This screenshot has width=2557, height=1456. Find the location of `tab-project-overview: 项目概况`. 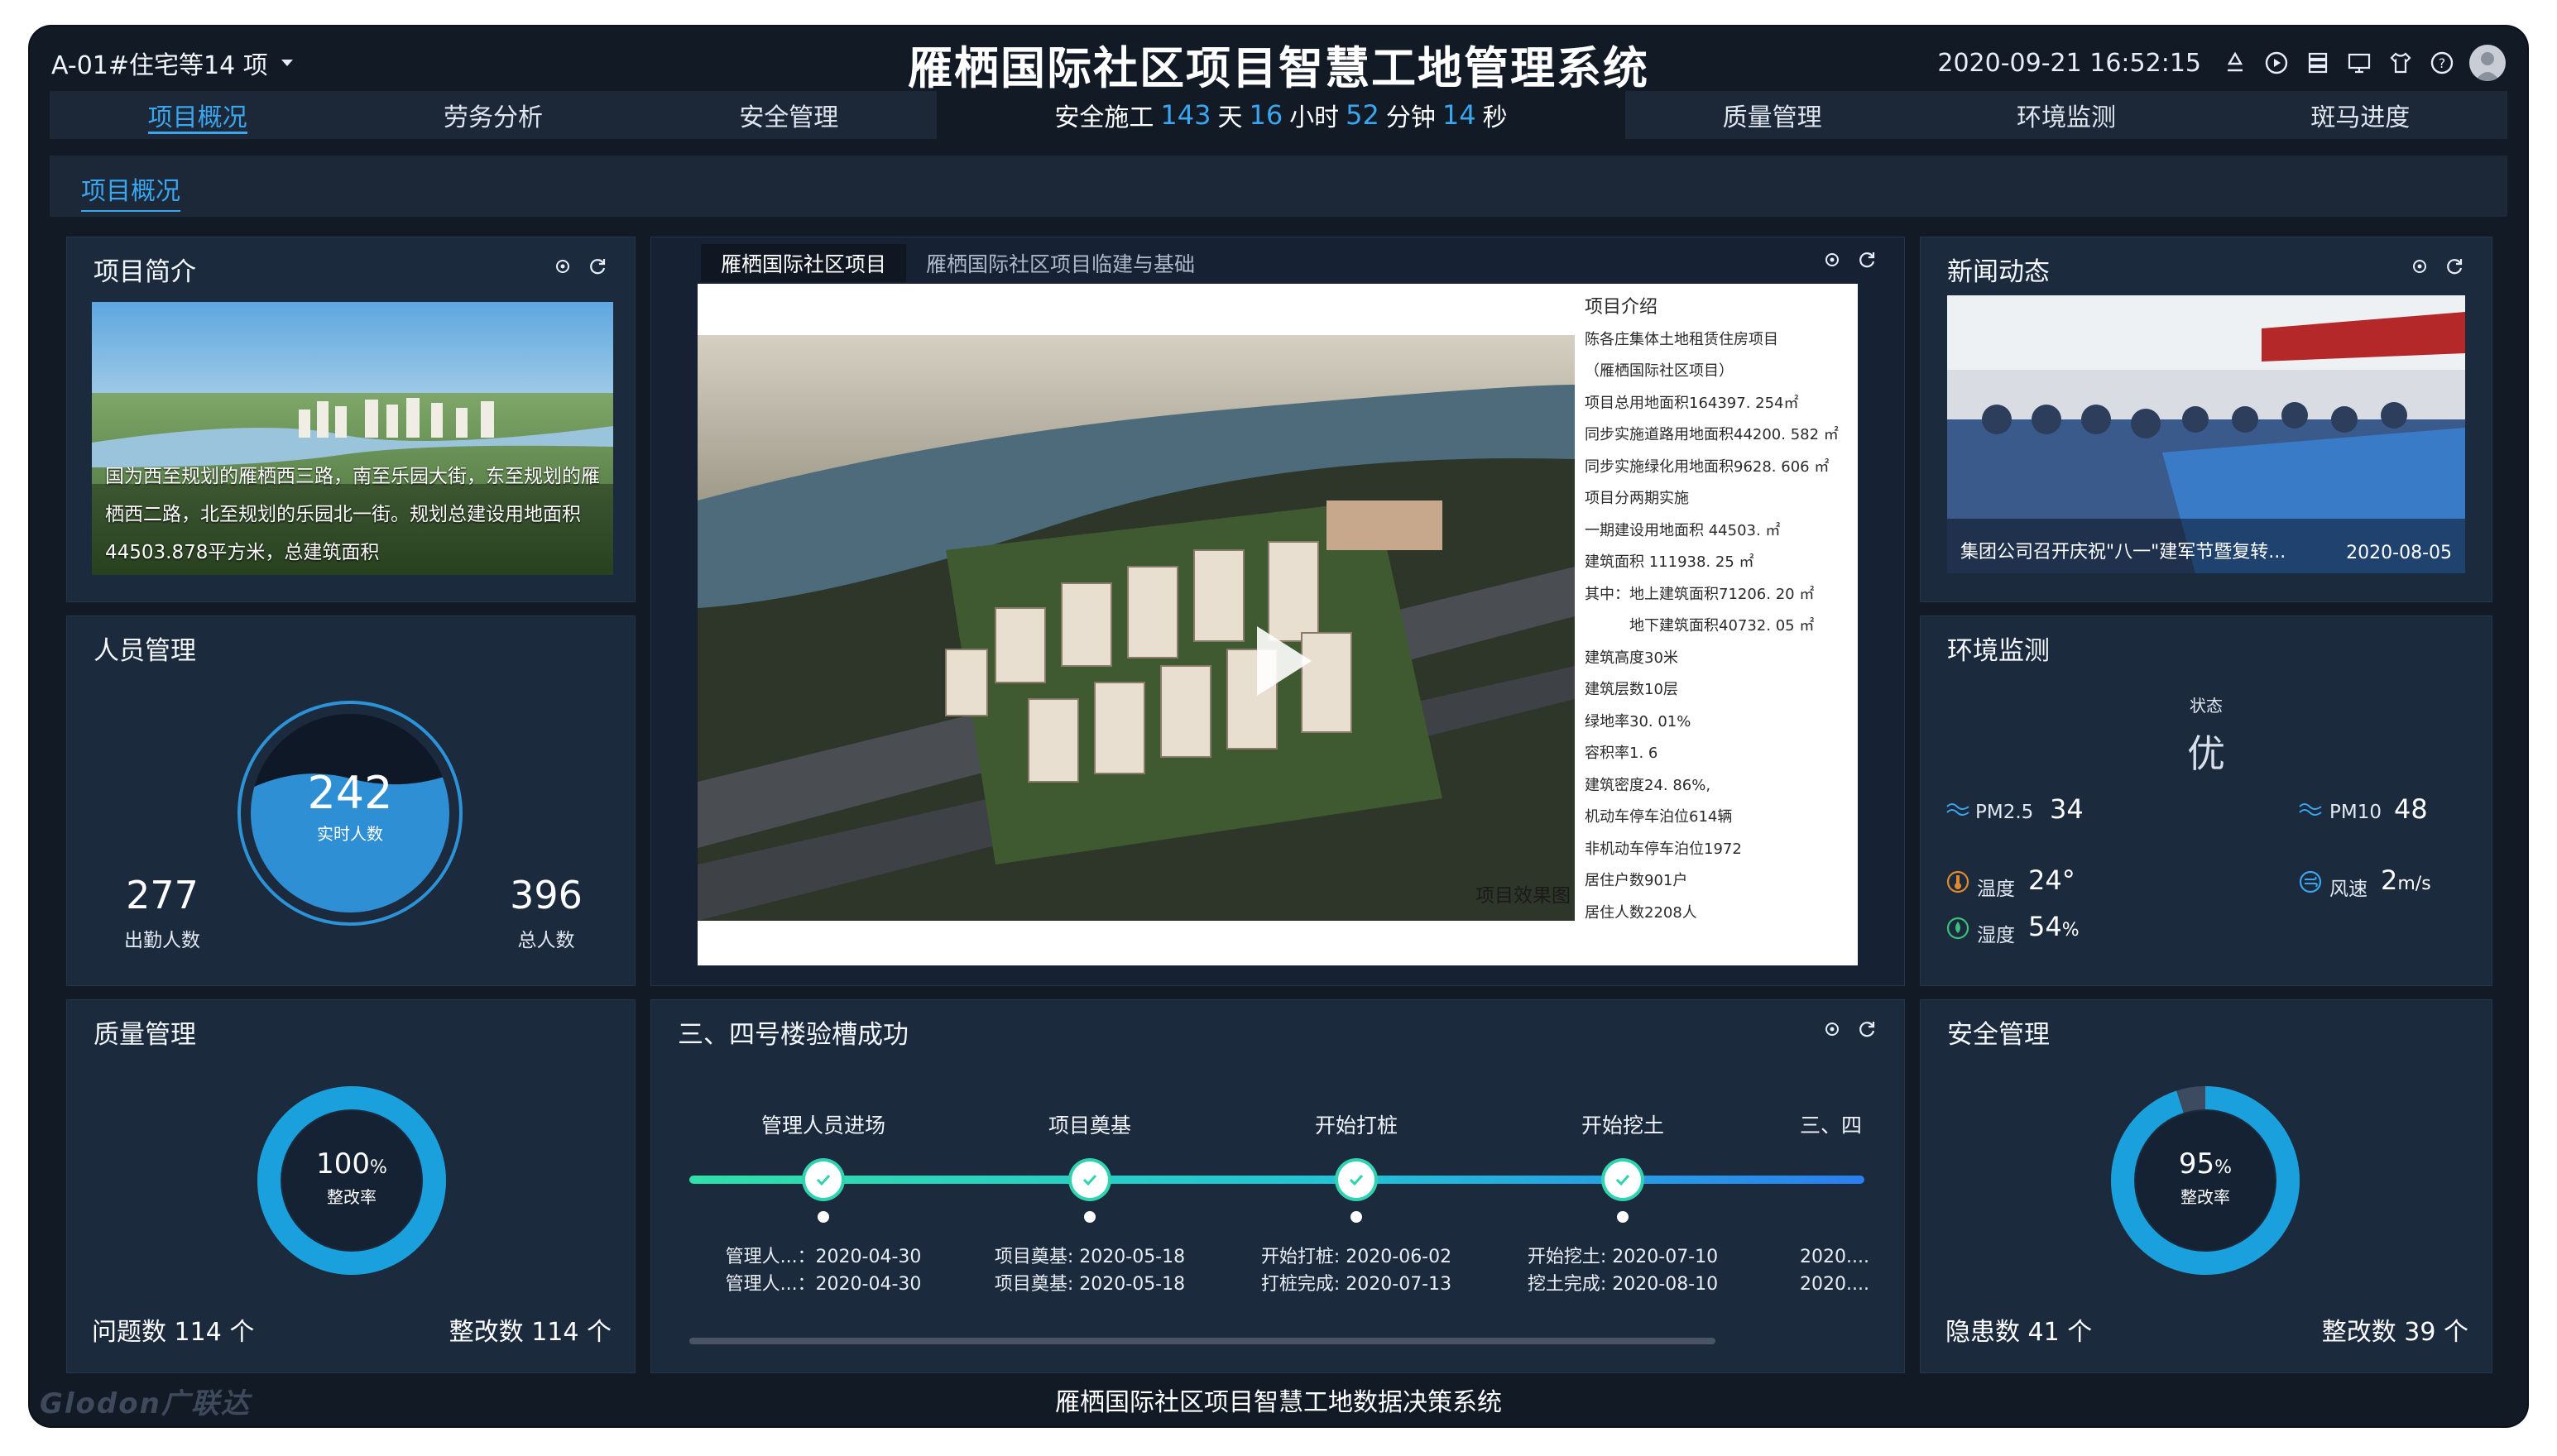

tab-project-overview: 项目概况 is located at coordinates (197, 115).